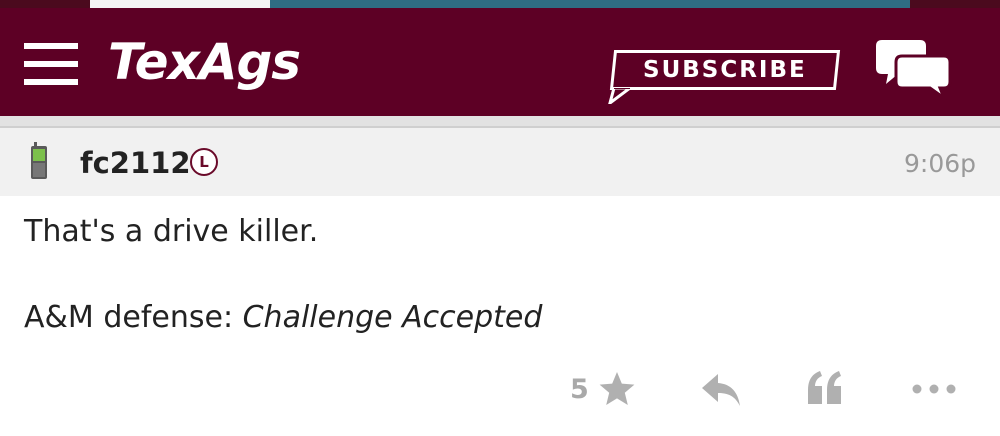 The width and height of the screenshot is (1000, 436). Describe the element at coordinates (51, 65) in the screenshot. I see `menu-icon` at that location.